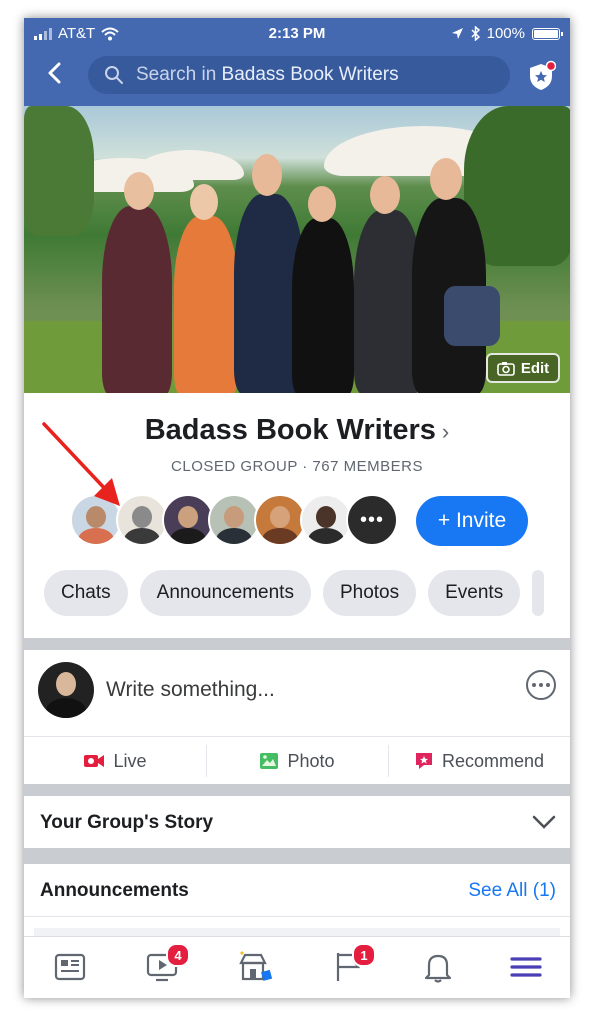 This screenshot has width=594, height=1024. I want to click on photo-label: Photo, so click(311, 760).